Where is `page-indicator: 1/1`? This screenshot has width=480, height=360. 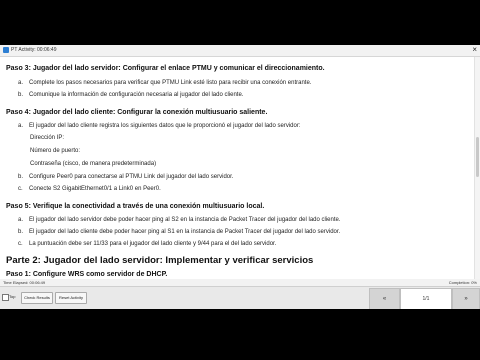 page-indicator: 1/1 is located at coordinates (426, 298).